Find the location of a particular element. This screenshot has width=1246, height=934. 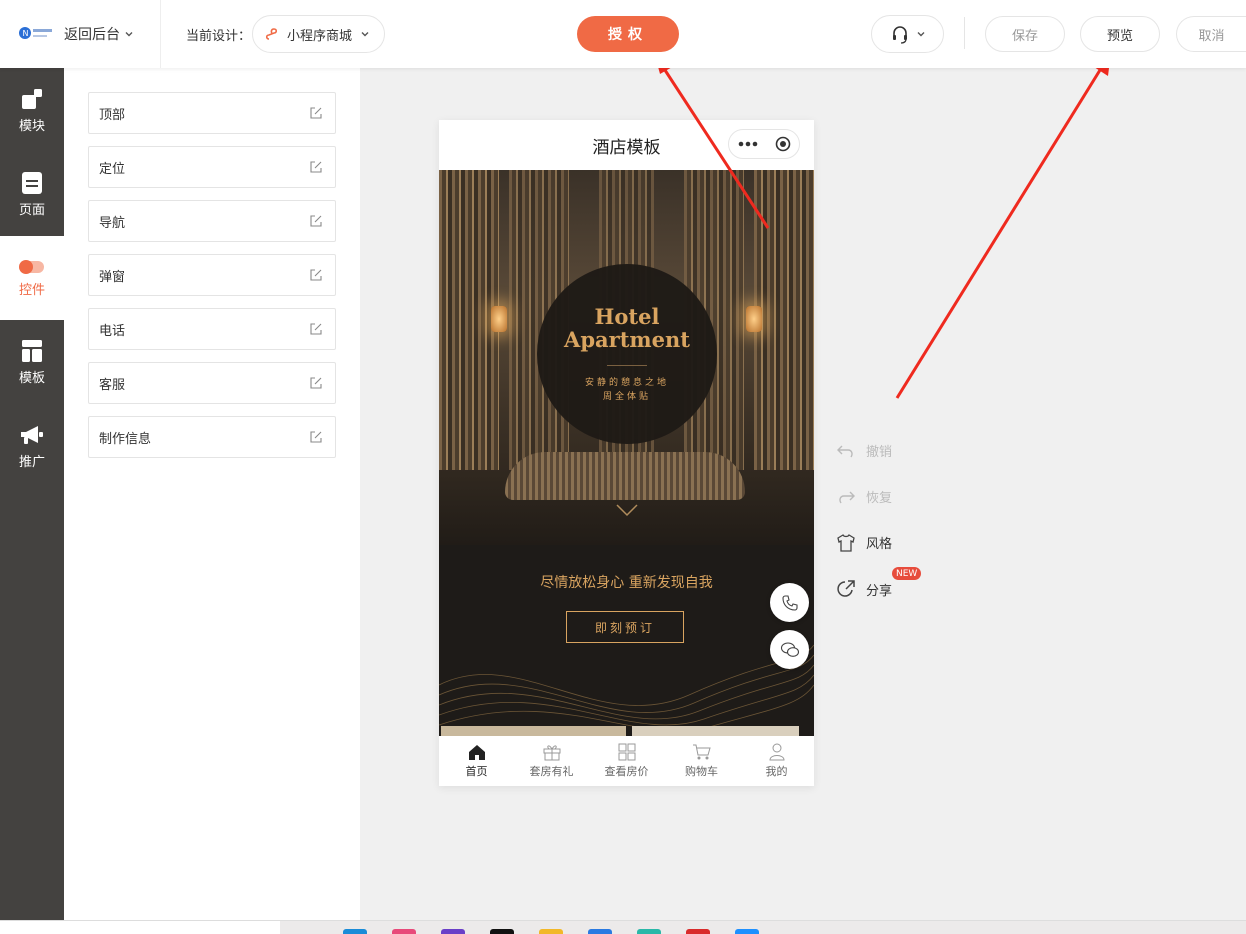

hero-title: Hotel is located at coordinates (627, 316).